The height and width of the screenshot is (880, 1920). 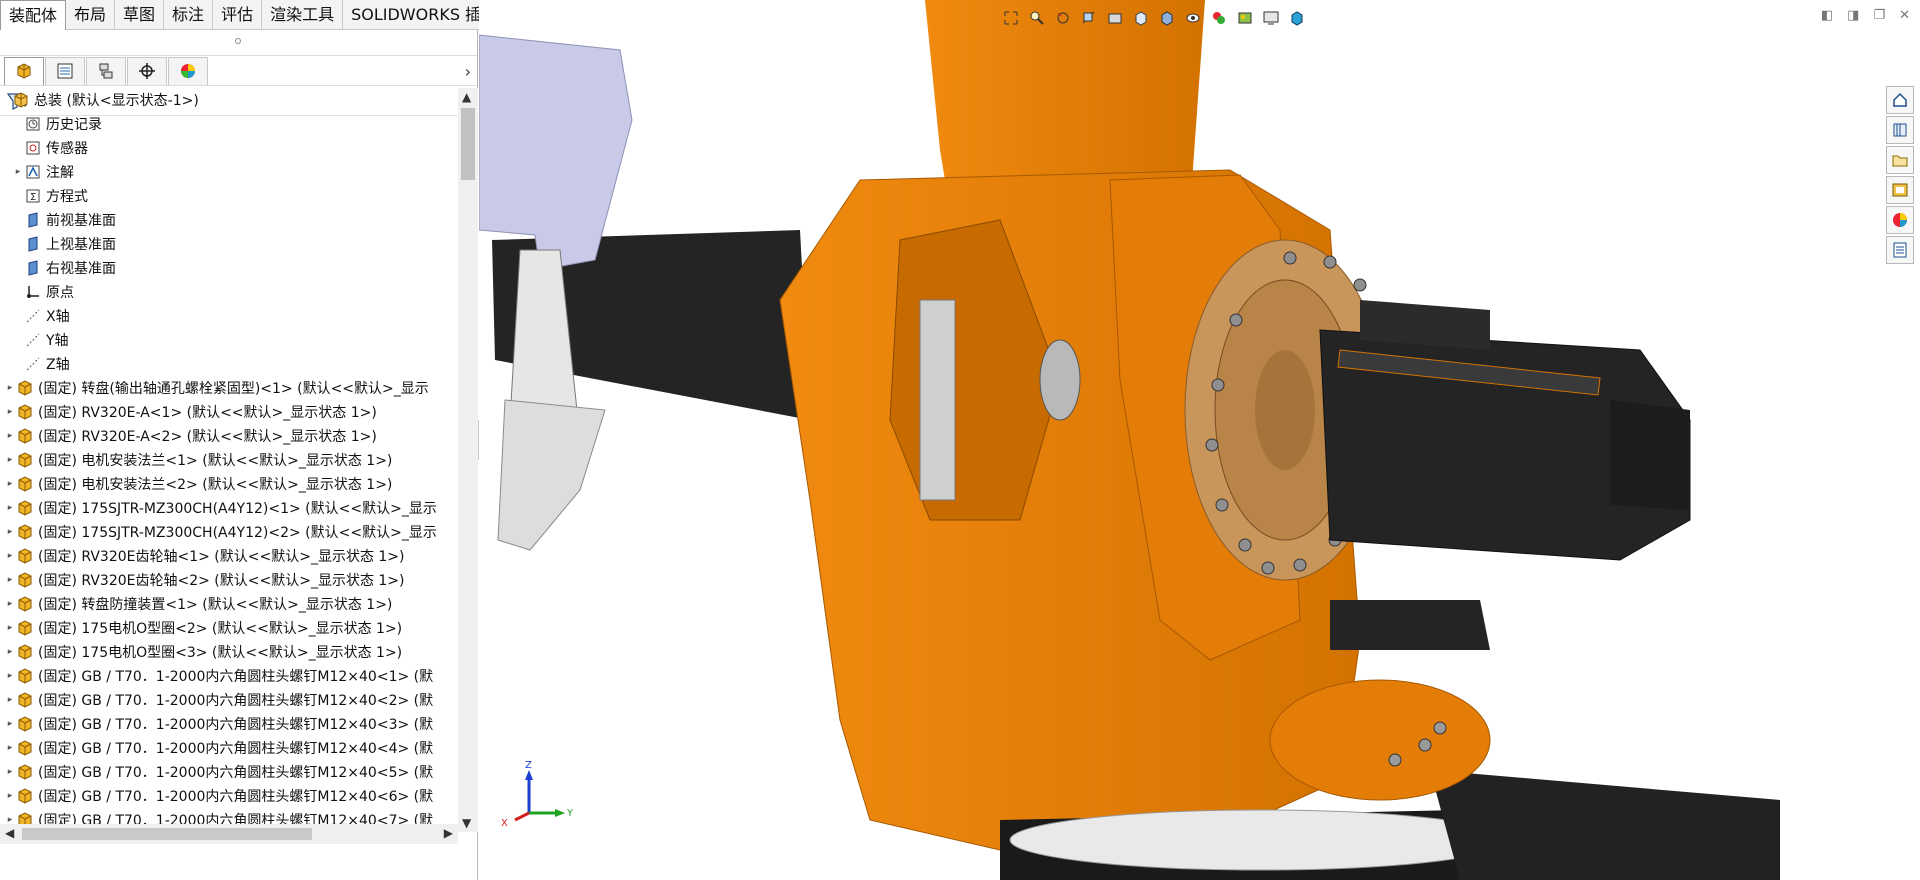 What do you see at coordinates (229, 436) in the screenshot?
I see `tree-component: ▸ (固定) RV320E-A<2> (默认<<默认>_显示状态 1>)` at bounding box center [229, 436].